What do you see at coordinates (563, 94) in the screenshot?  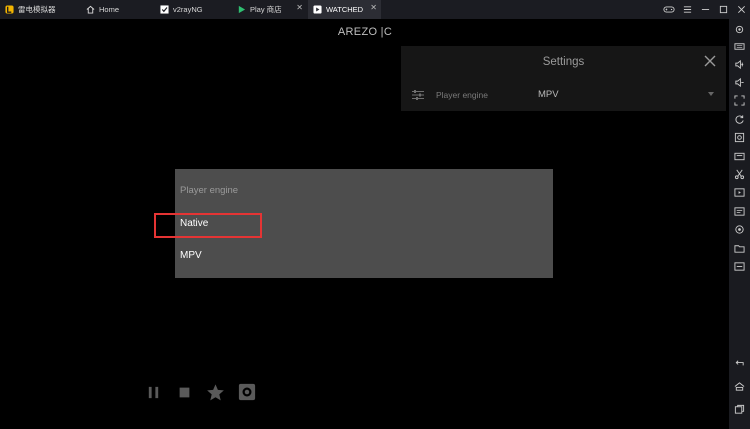 I see `player-engine-setting: Player engine MPV` at bounding box center [563, 94].